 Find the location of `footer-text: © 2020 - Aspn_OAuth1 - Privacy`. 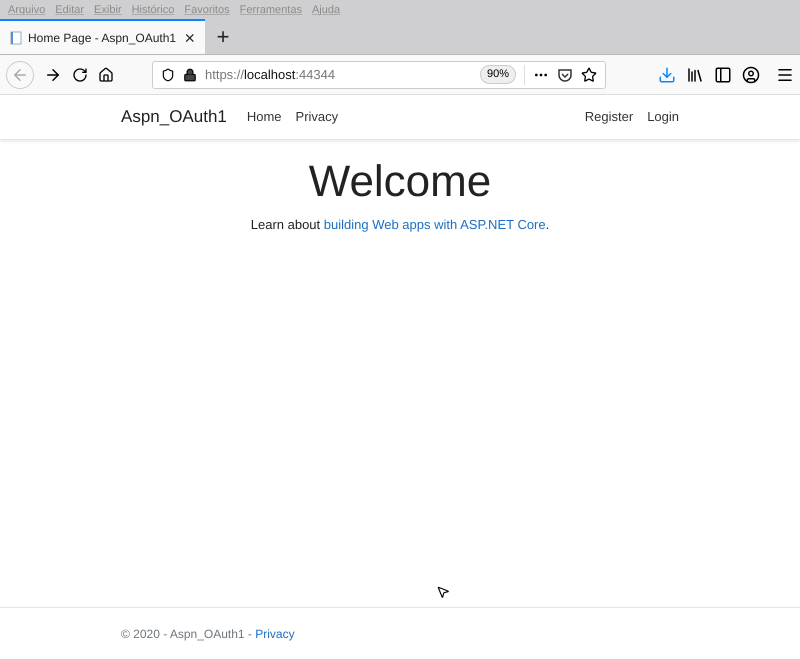

footer-text: © 2020 - Aspn_OAuth1 - Privacy is located at coordinates (208, 634).